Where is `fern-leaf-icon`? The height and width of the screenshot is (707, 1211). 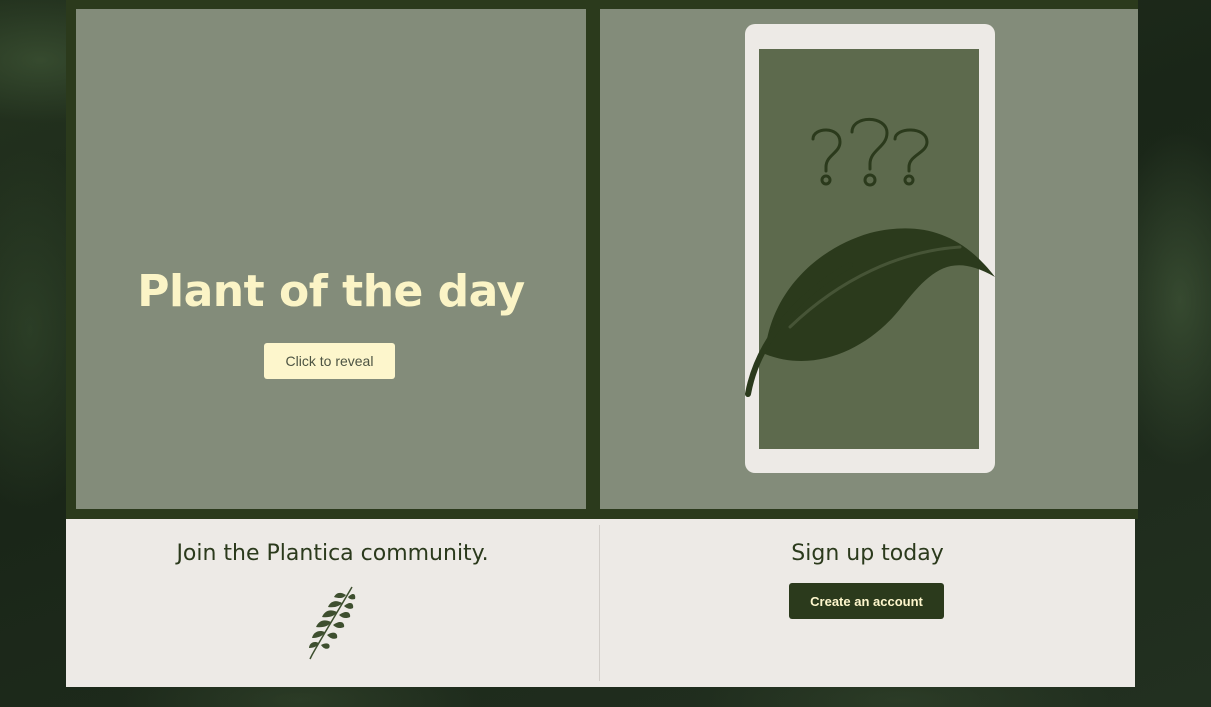
fern-leaf-icon is located at coordinates (332, 623).